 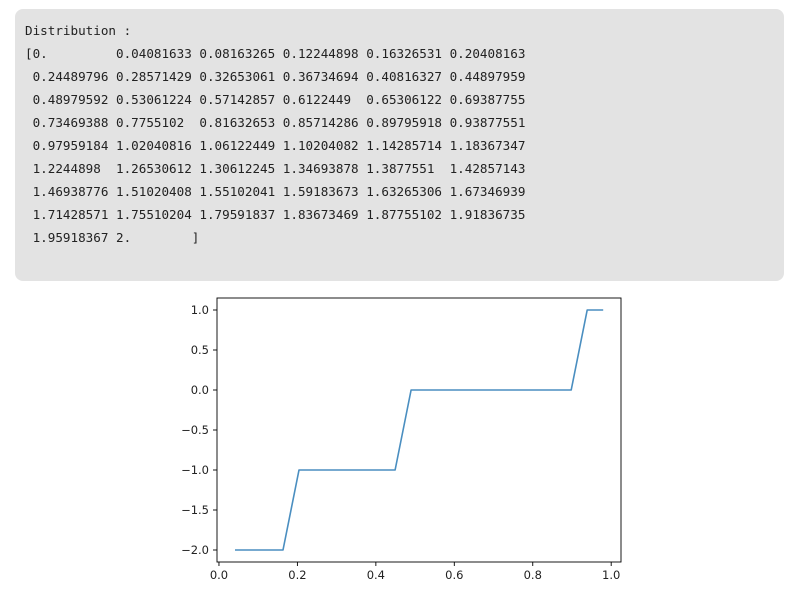 What do you see at coordinates (454, 575) in the screenshot?
I see `x-tick-label: 0.6` at bounding box center [454, 575].